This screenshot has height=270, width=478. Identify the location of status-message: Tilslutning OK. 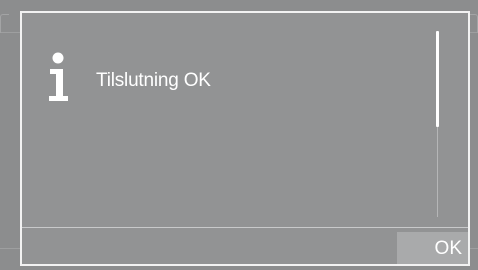
(153, 80).